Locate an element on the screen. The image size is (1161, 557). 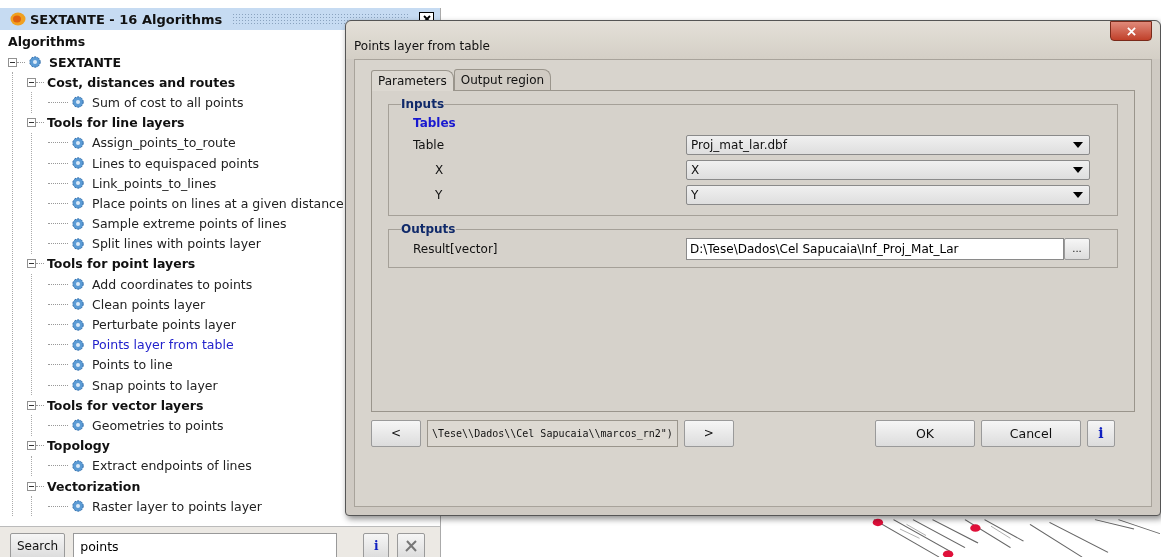
cancel-button: Cancel is located at coordinates (1031, 433).